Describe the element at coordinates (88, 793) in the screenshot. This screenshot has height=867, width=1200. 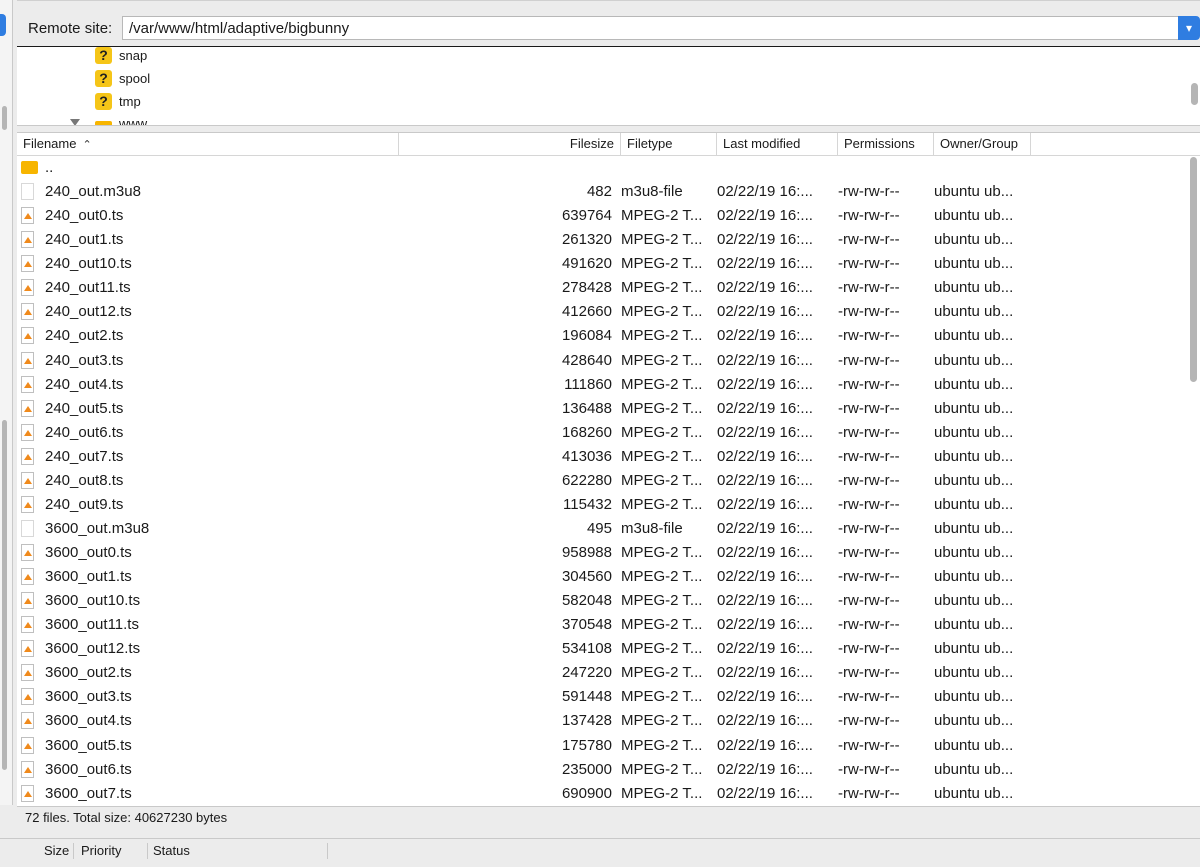
I see `file-name: 3600_out7.ts` at that location.